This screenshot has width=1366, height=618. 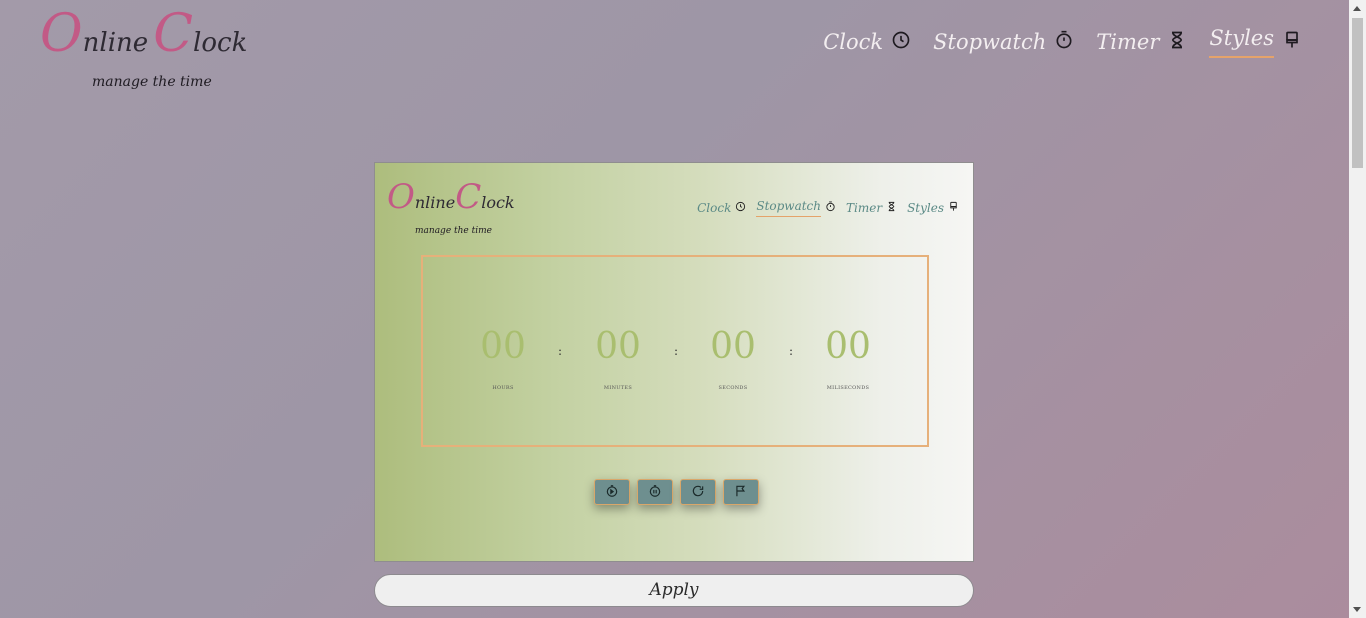 I want to click on logo-o: O, so click(x=61, y=34).